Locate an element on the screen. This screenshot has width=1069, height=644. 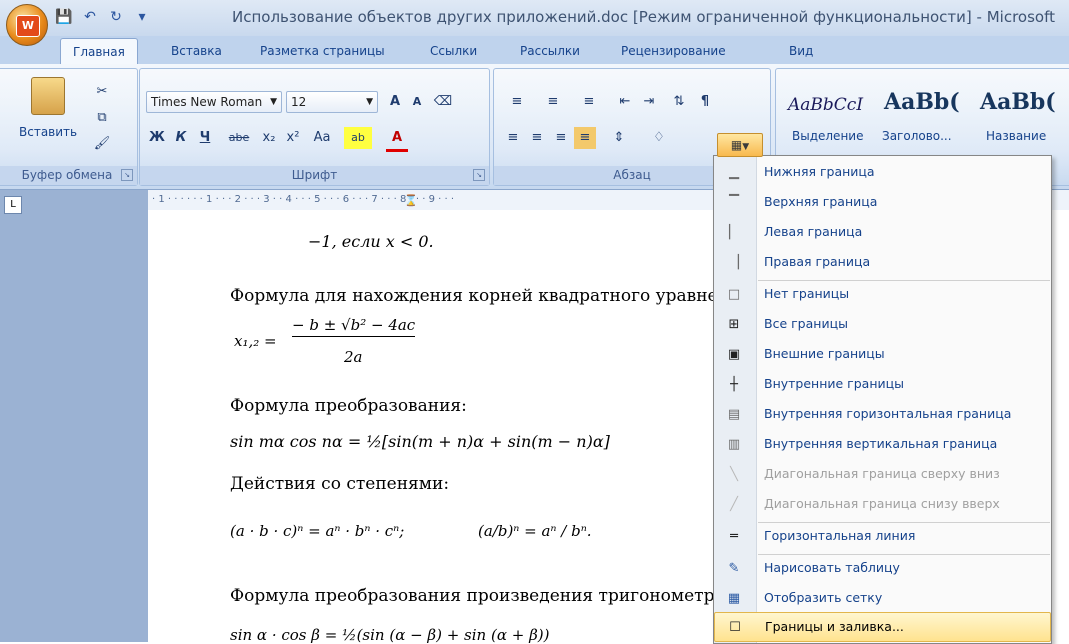
borders-icon: ▦ is located at coordinates (736, 145).